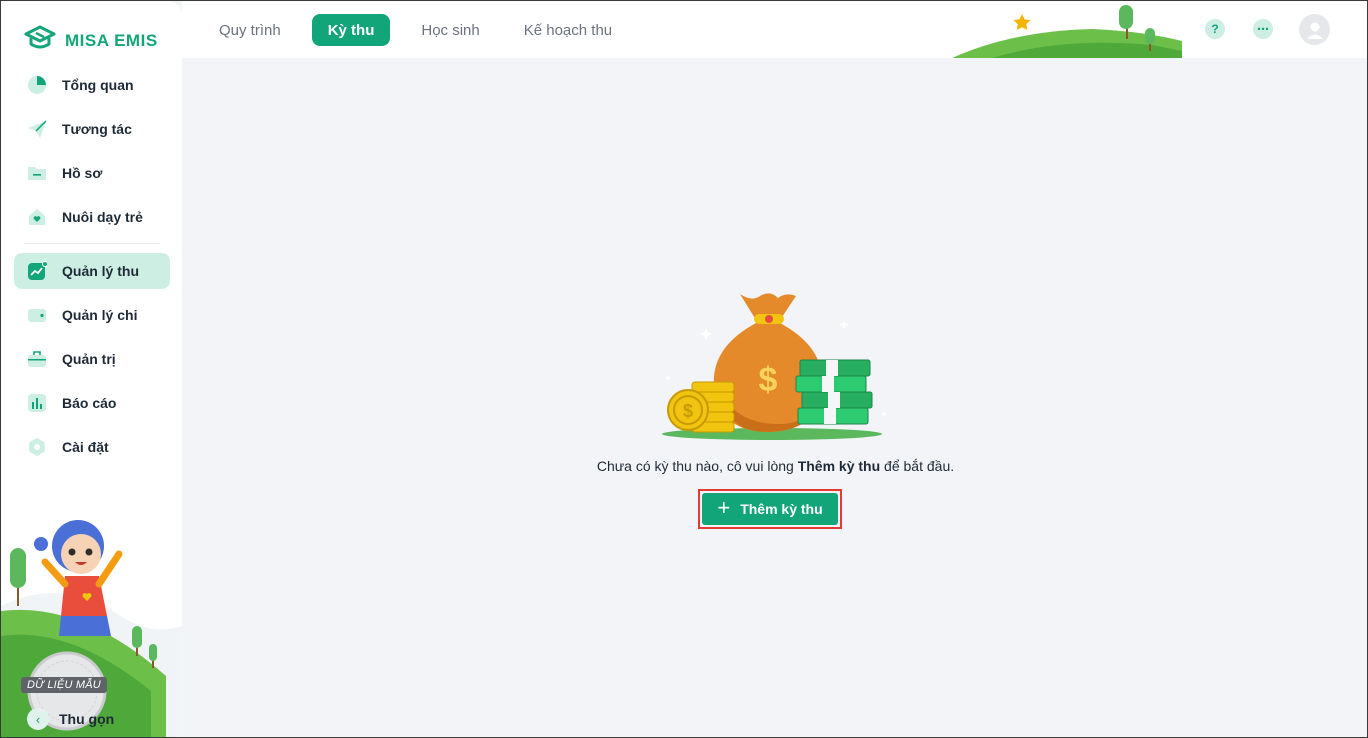 This screenshot has width=1368, height=738. What do you see at coordinates (92, 243) in the screenshot?
I see `sidebar-divider` at bounding box center [92, 243].